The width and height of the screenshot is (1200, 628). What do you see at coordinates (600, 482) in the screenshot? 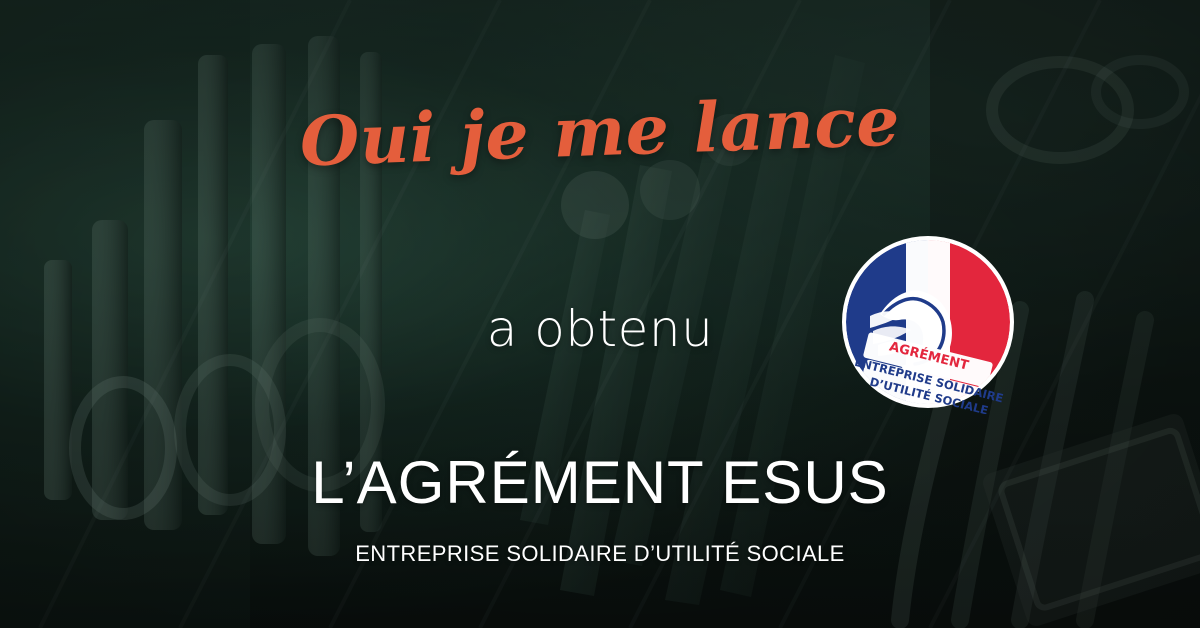
I see `main-title: L’AGRÉMENT ESUS` at bounding box center [600, 482].